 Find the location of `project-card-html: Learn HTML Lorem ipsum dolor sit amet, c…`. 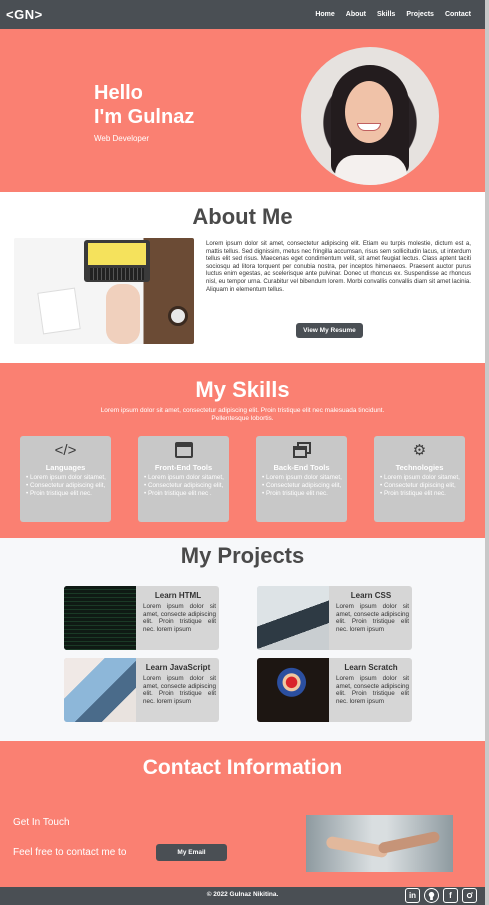

project-card-html: Learn HTML Lorem ipsum dolor sit amet, c… is located at coordinates (141, 618).